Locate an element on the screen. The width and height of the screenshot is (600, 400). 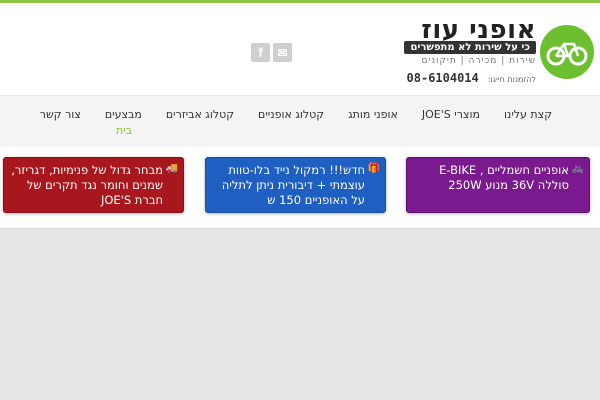
phone-number: 08-6104014 is located at coordinates (442, 78).